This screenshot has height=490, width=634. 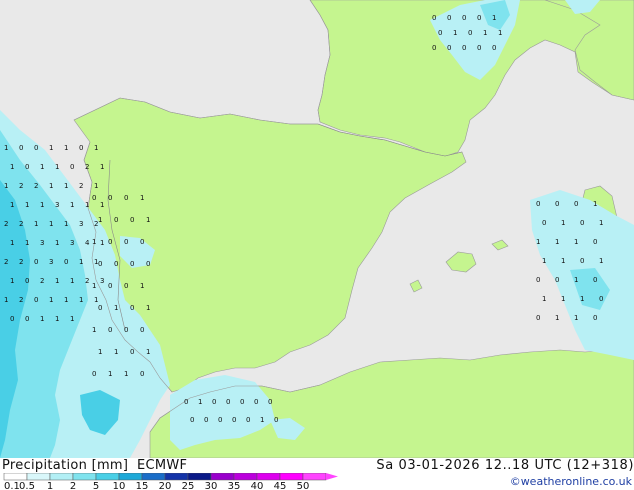 I want to click on site-credit: ©weatheronline.co.uk, so click(x=571, y=481).